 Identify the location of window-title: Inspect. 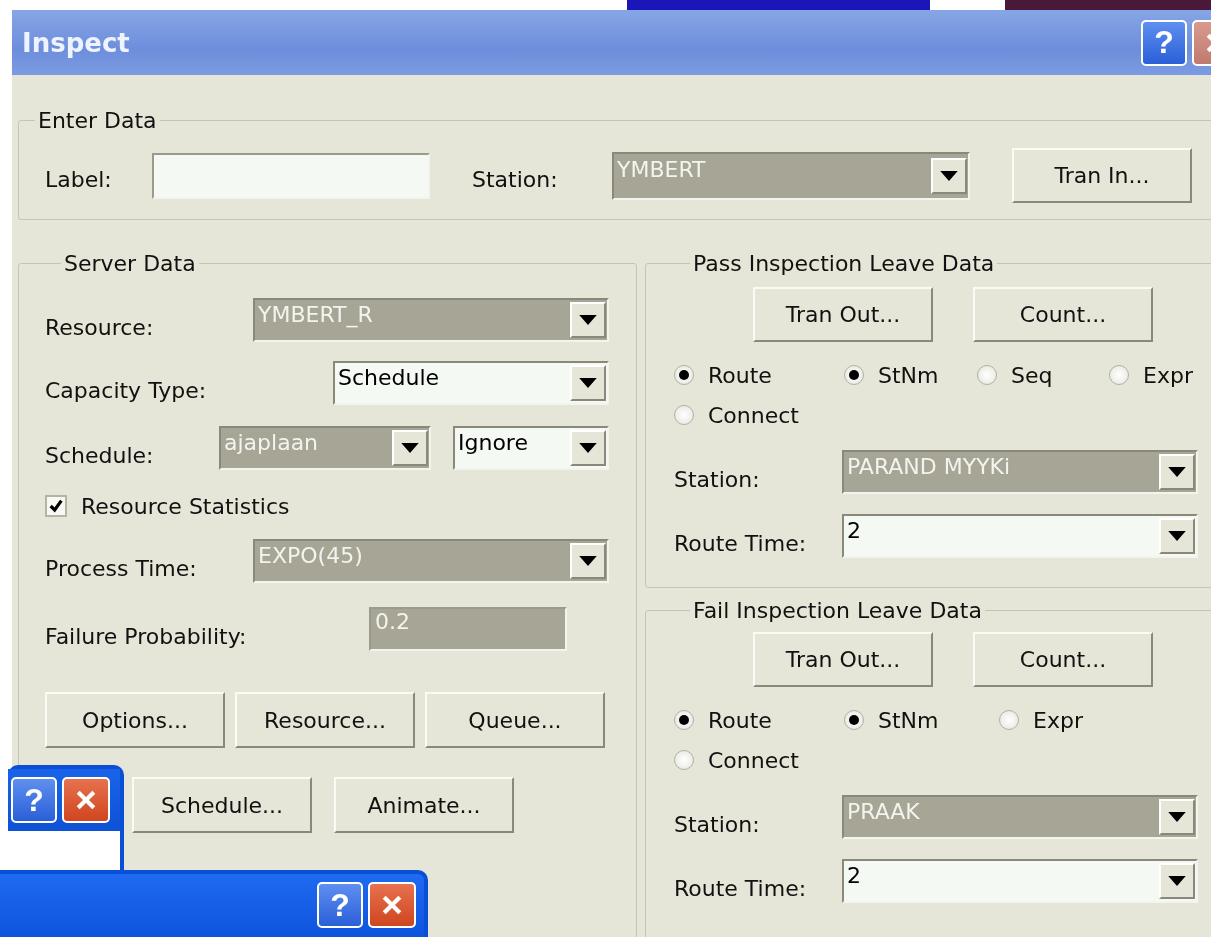
(76, 42).